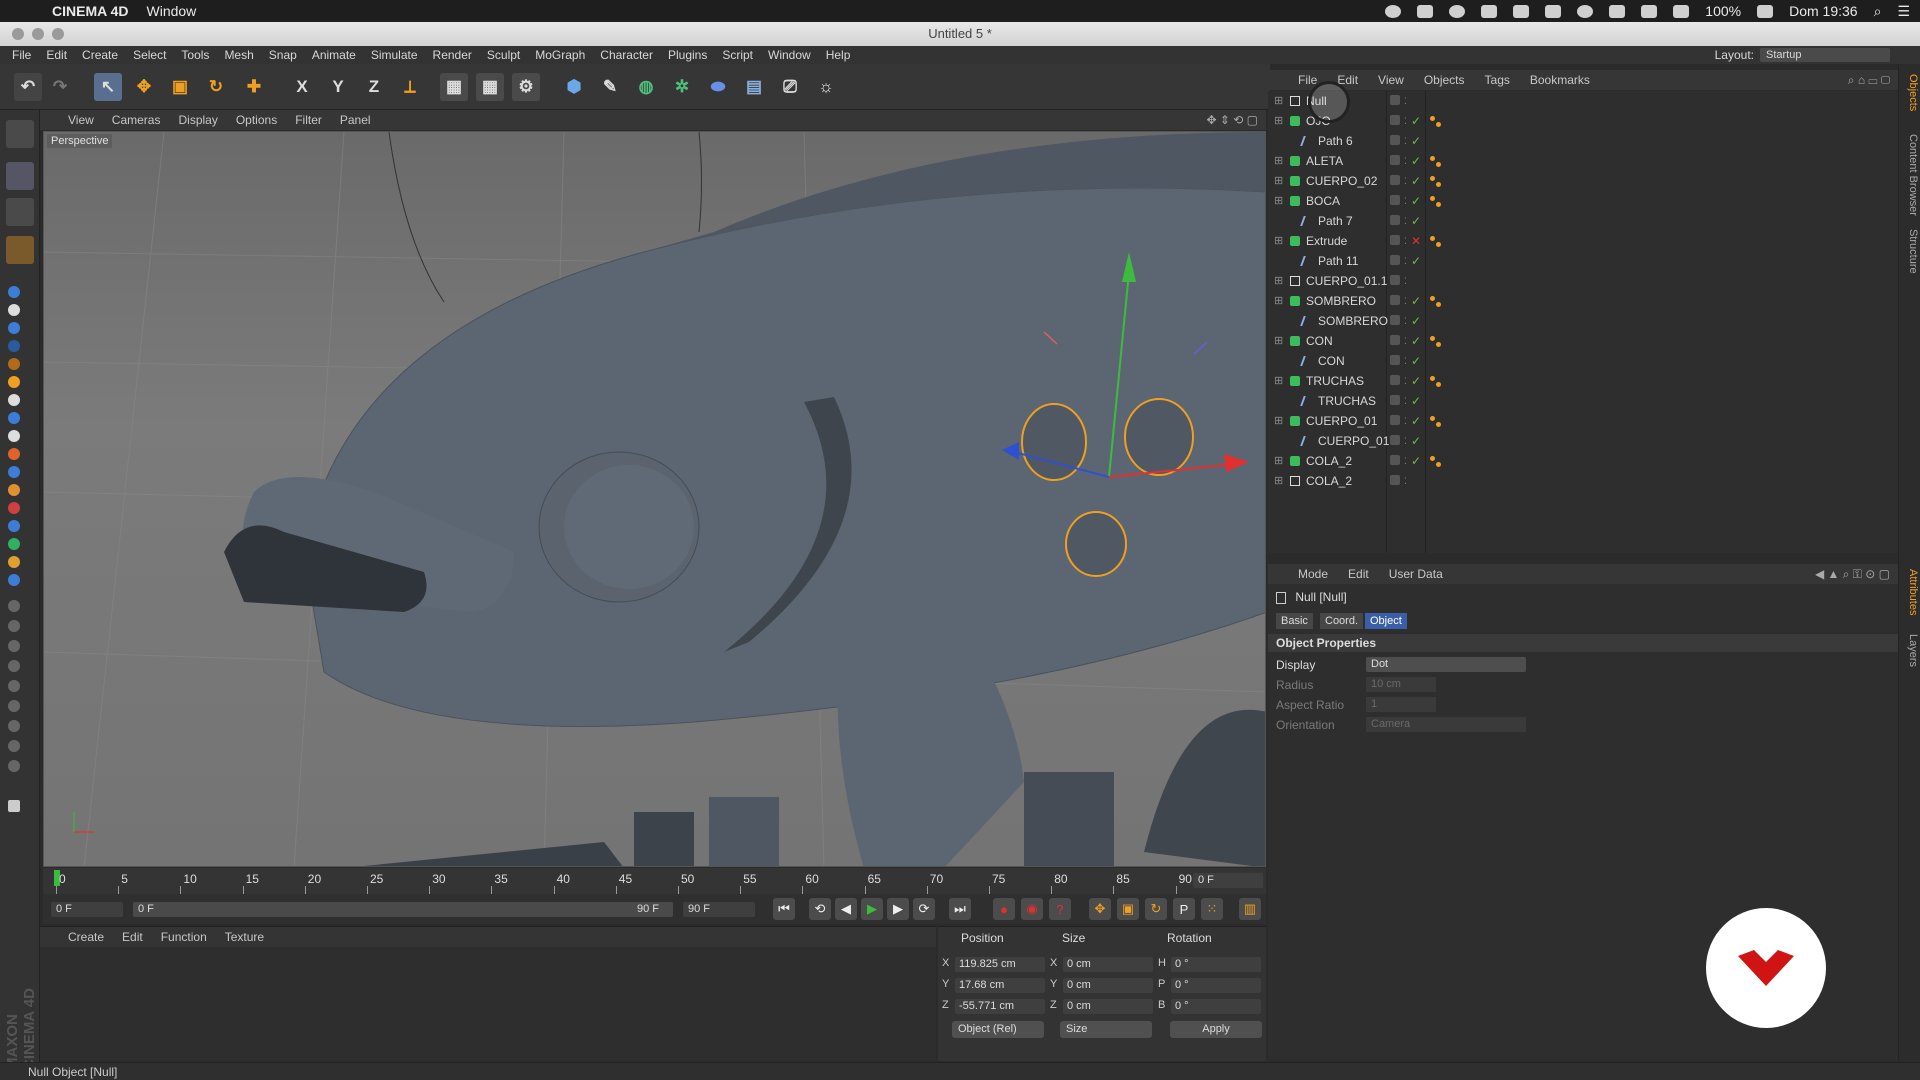 The image size is (1920, 1080). I want to click on polygons-mode-icon, so click(14, 328).